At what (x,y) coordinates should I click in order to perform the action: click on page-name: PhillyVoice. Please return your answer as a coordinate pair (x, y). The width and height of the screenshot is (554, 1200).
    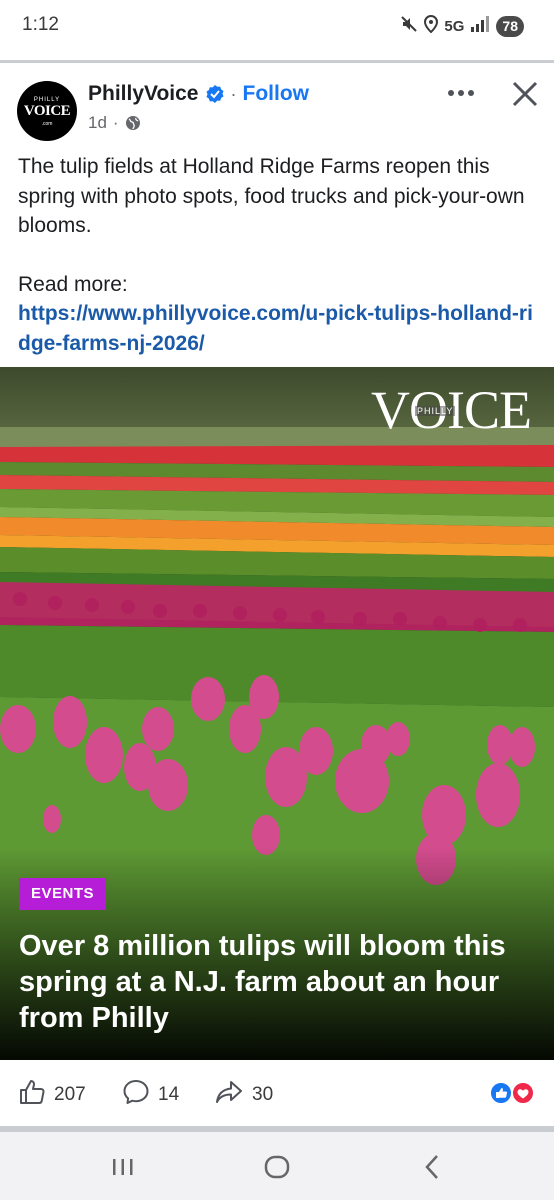
    Looking at the image, I should click on (143, 94).